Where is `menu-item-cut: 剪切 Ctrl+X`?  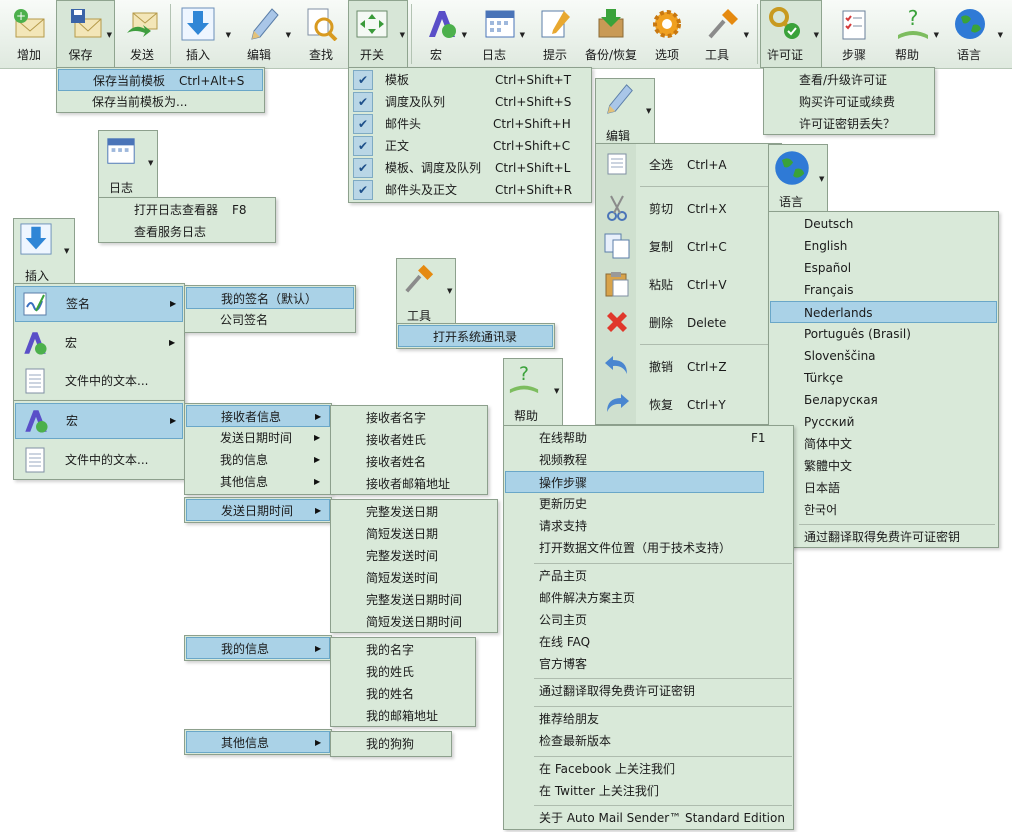 menu-item-cut: 剪切 Ctrl+X is located at coordinates (688, 208).